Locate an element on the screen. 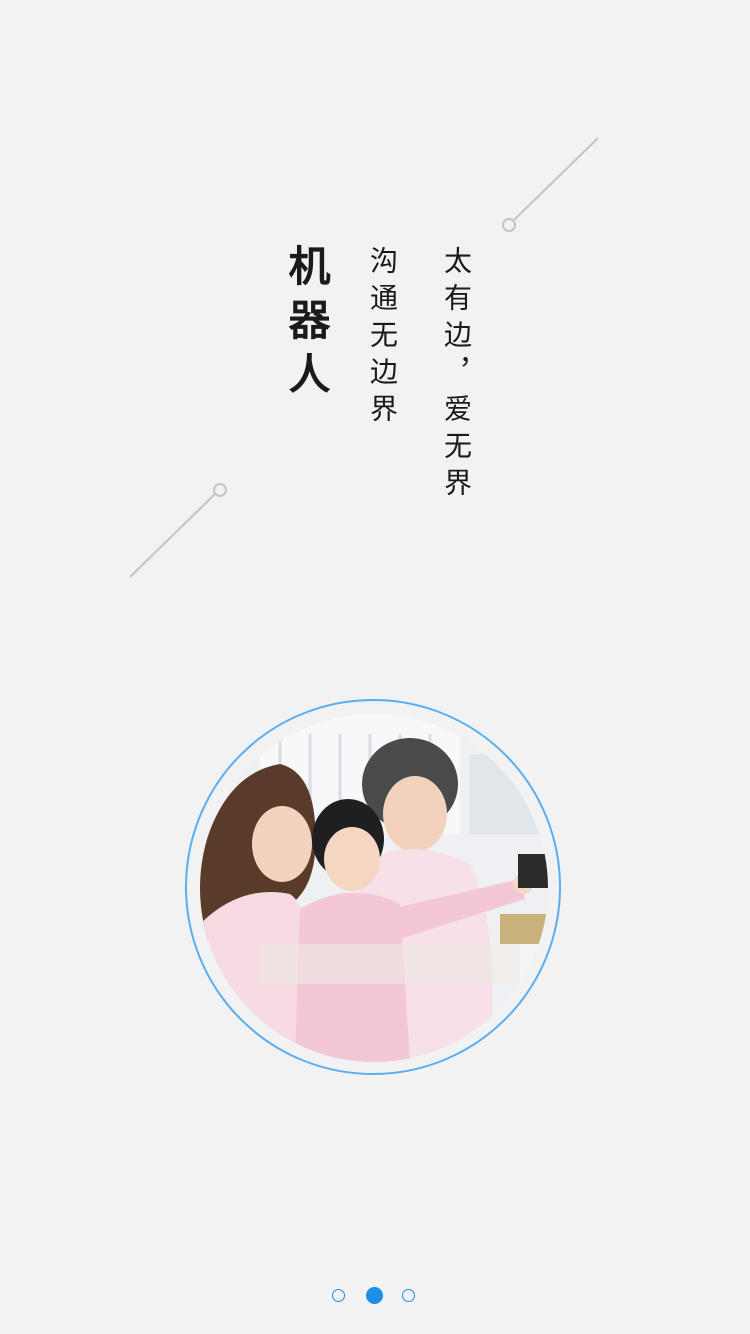  family-selfie-photo is located at coordinates (374, 888).